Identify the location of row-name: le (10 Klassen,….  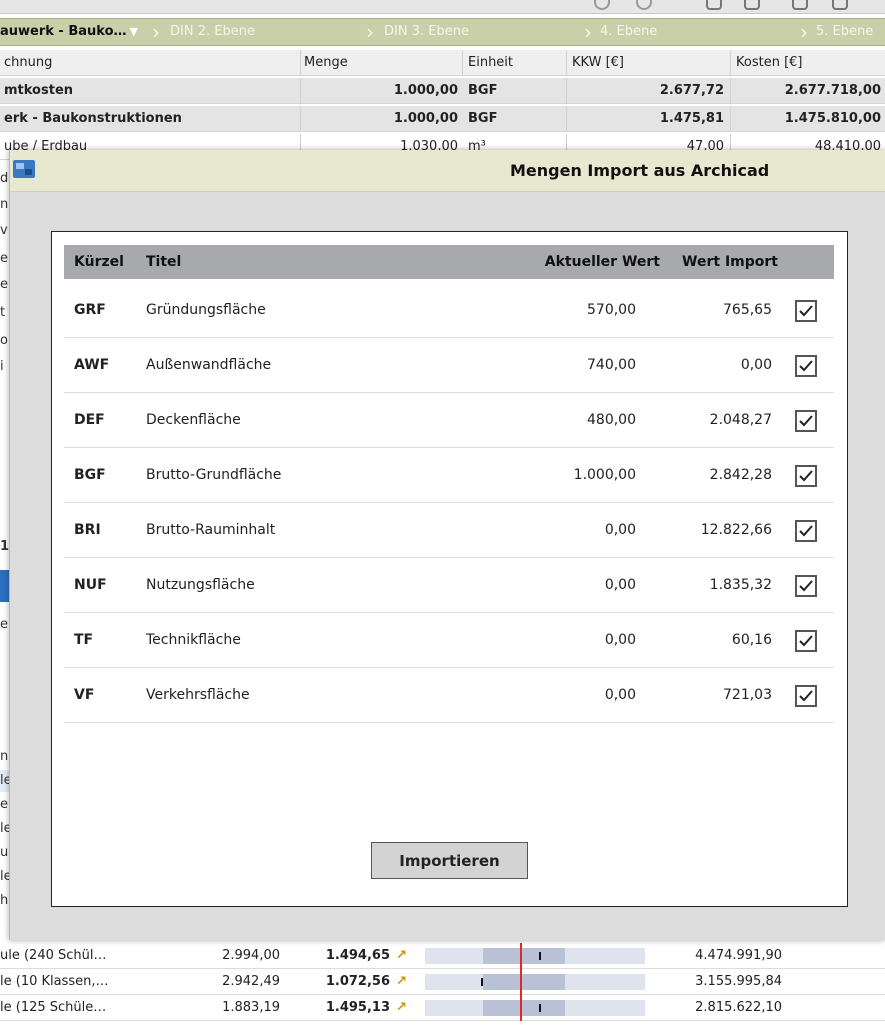
(54, 981).